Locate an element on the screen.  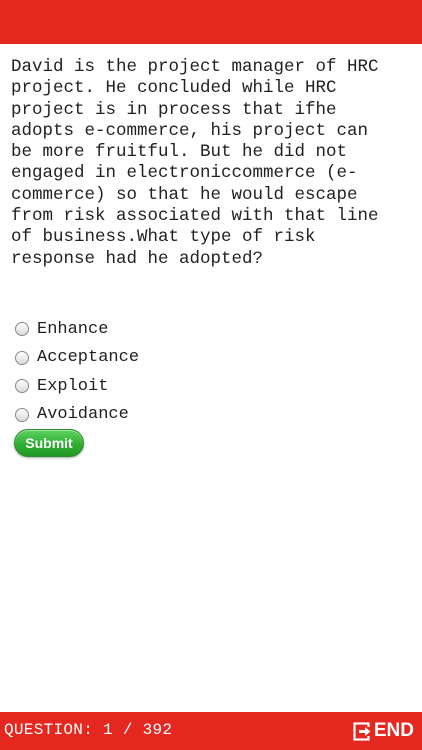
end-button: END is located at coordinates (383, 731).